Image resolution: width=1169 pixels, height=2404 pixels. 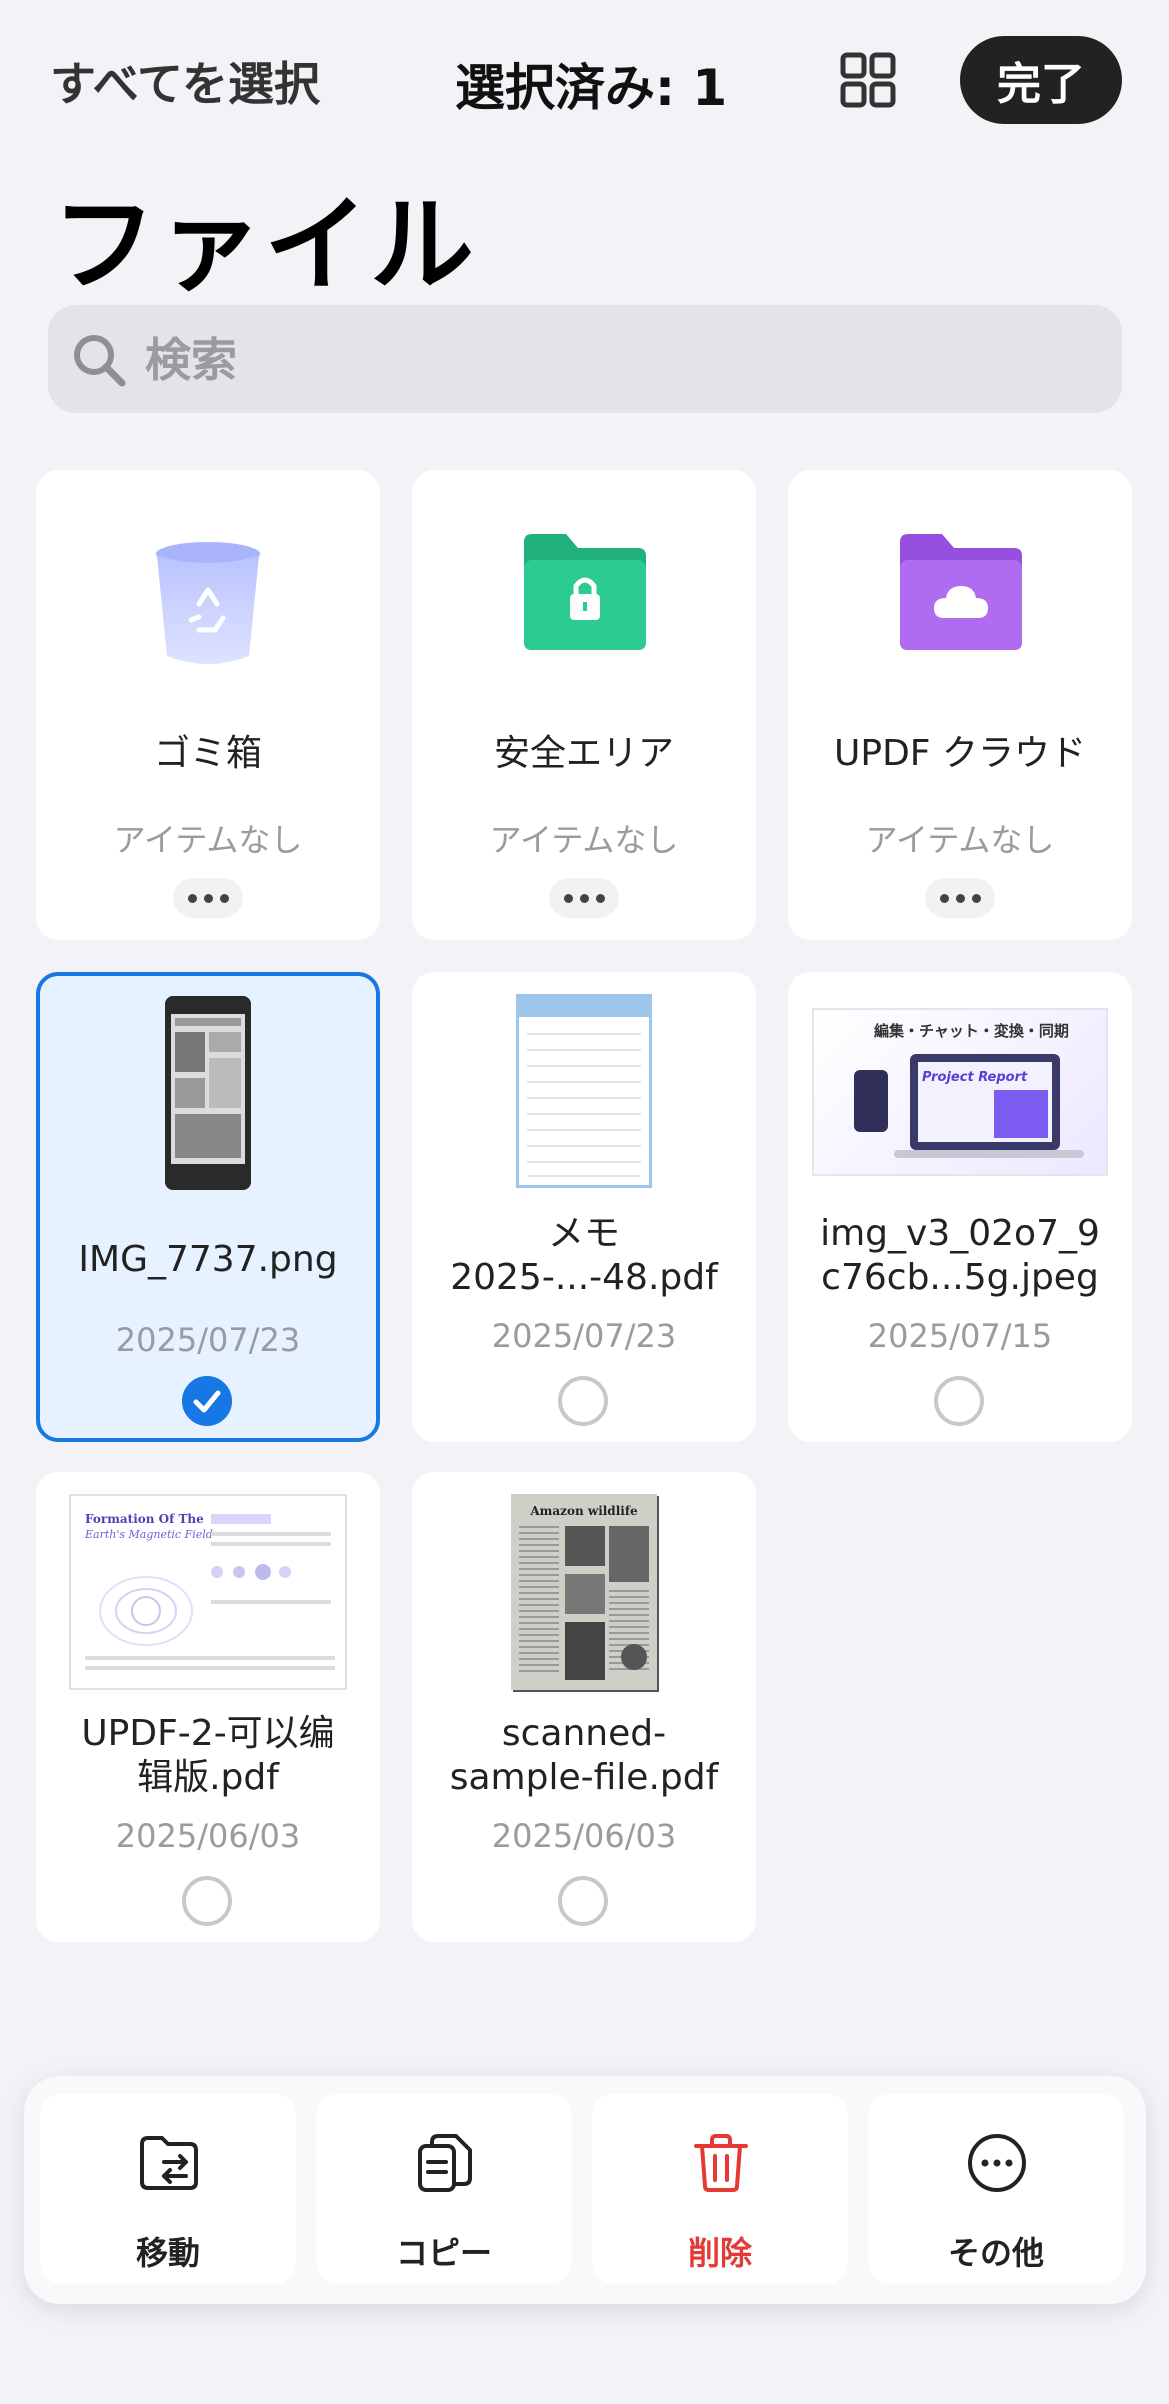 What do you see at coordinates (995, 2253) in the screenshot?
I see `action-label: その他` at bounding box center [995, 2253].